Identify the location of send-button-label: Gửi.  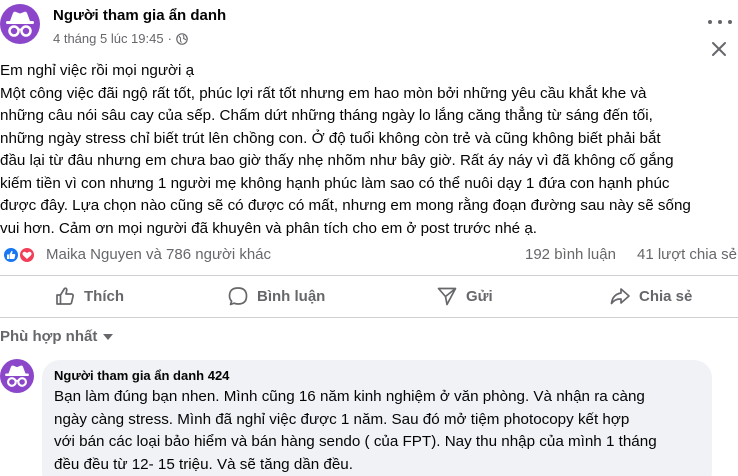
(479, 296).